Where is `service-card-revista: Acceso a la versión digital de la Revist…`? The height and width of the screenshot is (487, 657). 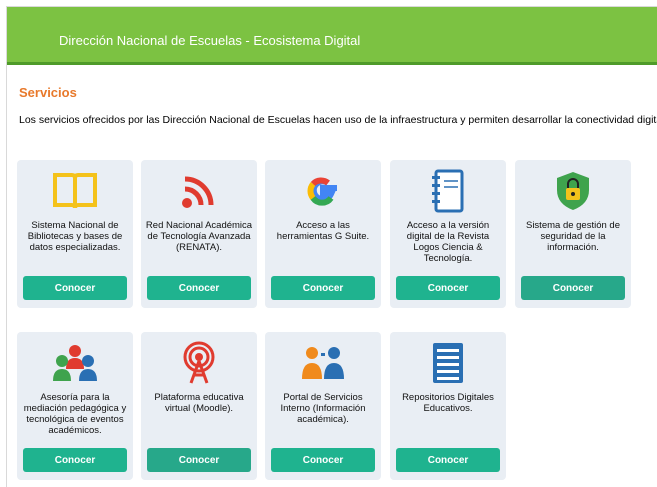 service-card-revista: Acceso a la versión digital de la Revist… is located at coordinates (448, 234).